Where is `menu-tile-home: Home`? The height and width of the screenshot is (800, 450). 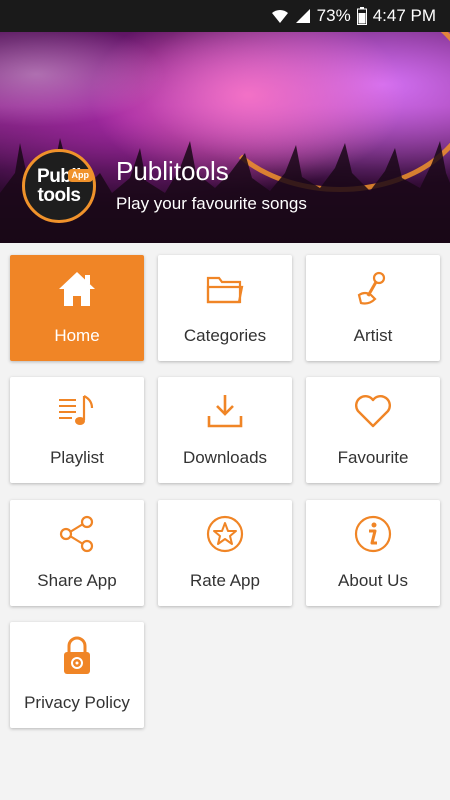
menu-tile-home: Home is located at coordinates (77, 308).